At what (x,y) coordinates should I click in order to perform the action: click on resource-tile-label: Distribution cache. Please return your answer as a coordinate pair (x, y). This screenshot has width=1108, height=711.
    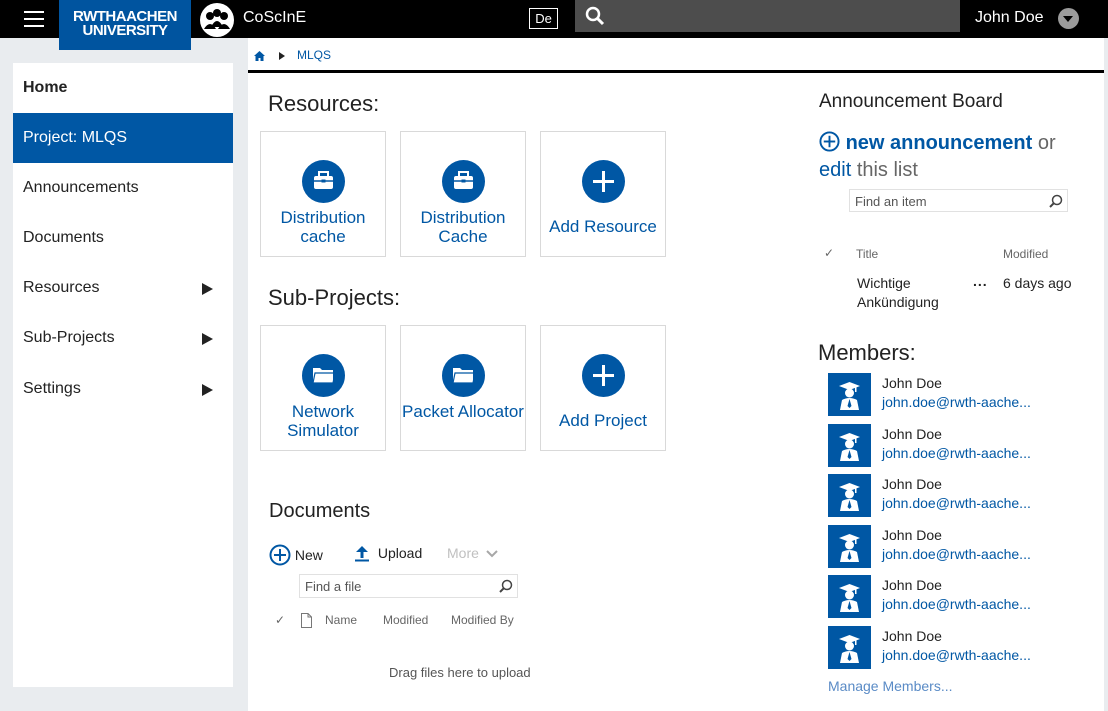
    Looking at the image, I should click on (323, 227).